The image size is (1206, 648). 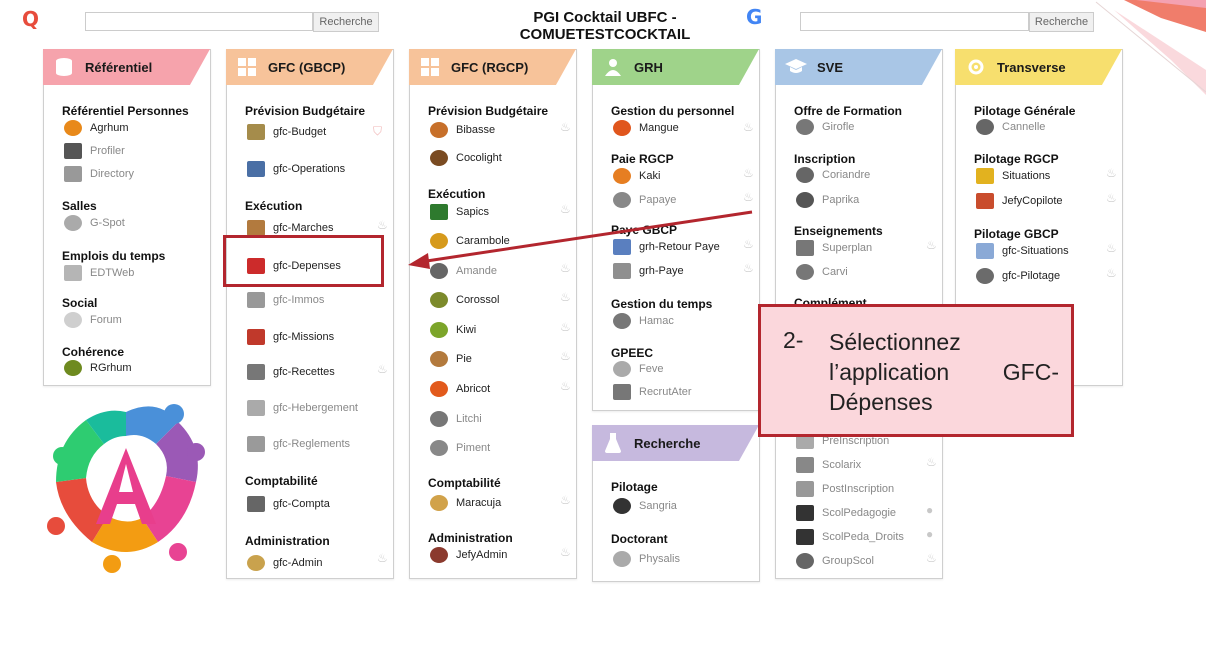 What do you see at coordinates (828, 465) in the screenshot?
I see `app-scolarix: Scolarix` at bounding box center [828, 465].